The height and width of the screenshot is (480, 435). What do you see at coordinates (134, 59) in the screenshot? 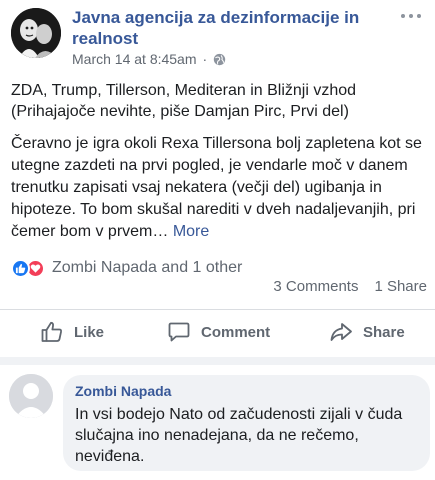
I see `post-timestamp: March 14 at 8:45am` at bounding box center [134, 59].